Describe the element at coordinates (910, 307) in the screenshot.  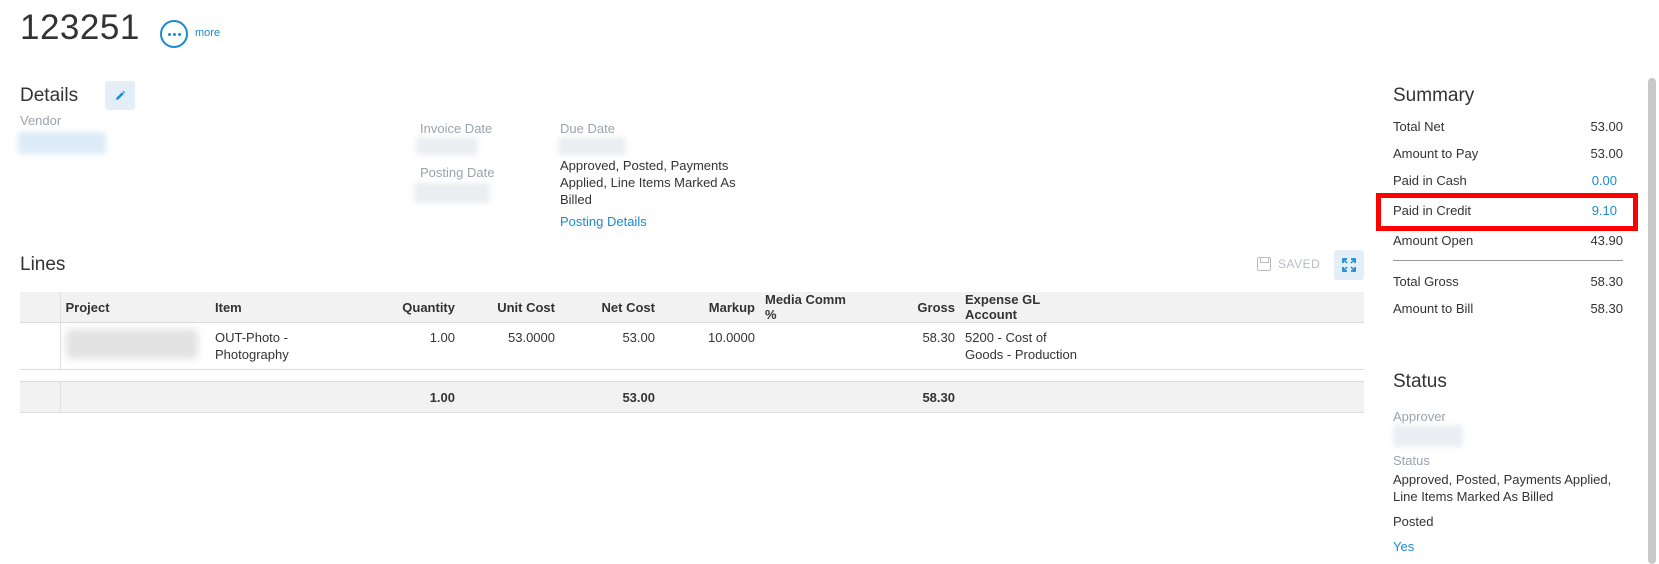
I see `column-header-gross: Gross` at that location.